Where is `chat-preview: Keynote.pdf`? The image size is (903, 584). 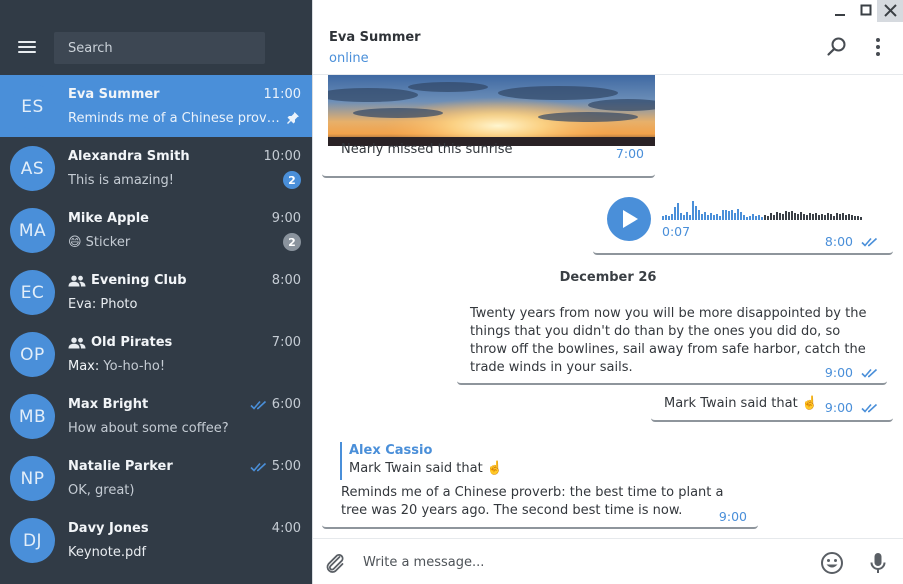 chat-preview: Keynote.pdf is located at coordinates (107, 552).